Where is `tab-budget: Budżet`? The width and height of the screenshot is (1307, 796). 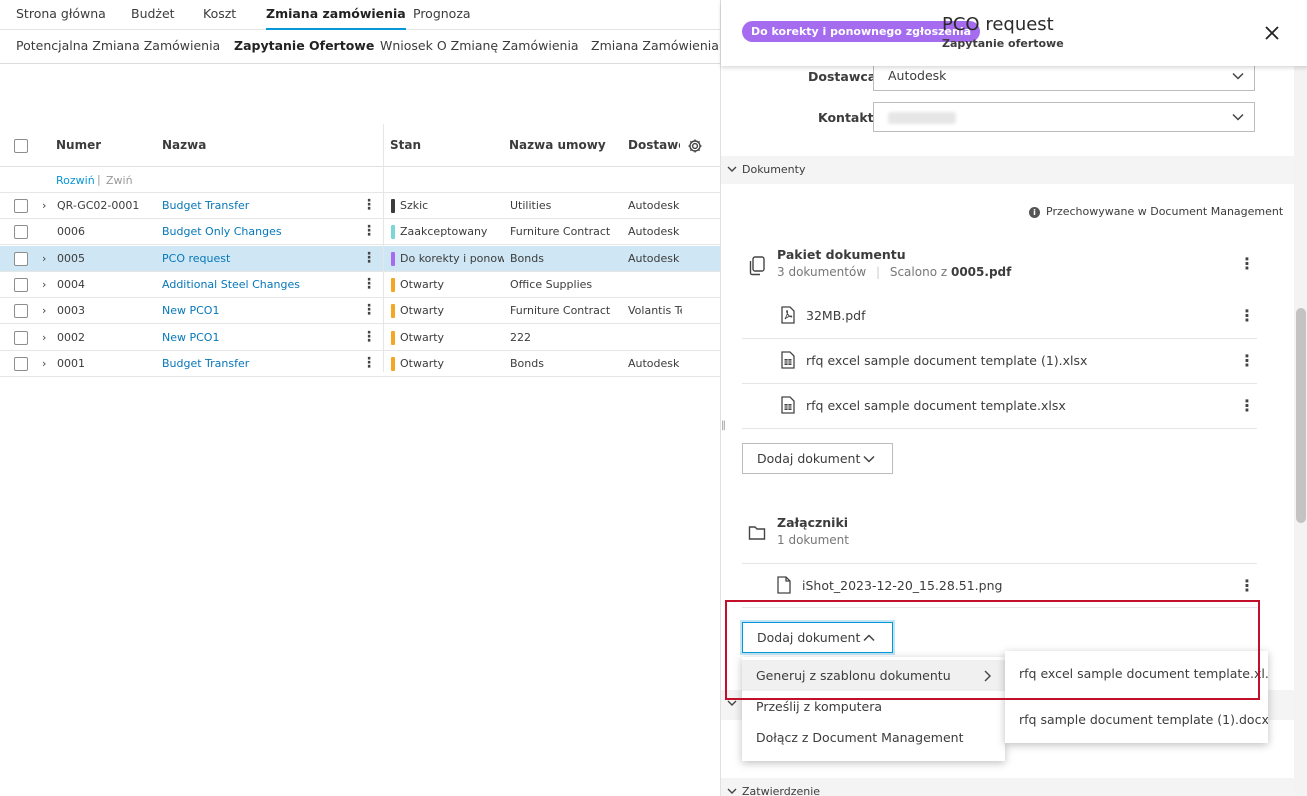 tab-budget: Budżet is located at coordinates (153, 15).